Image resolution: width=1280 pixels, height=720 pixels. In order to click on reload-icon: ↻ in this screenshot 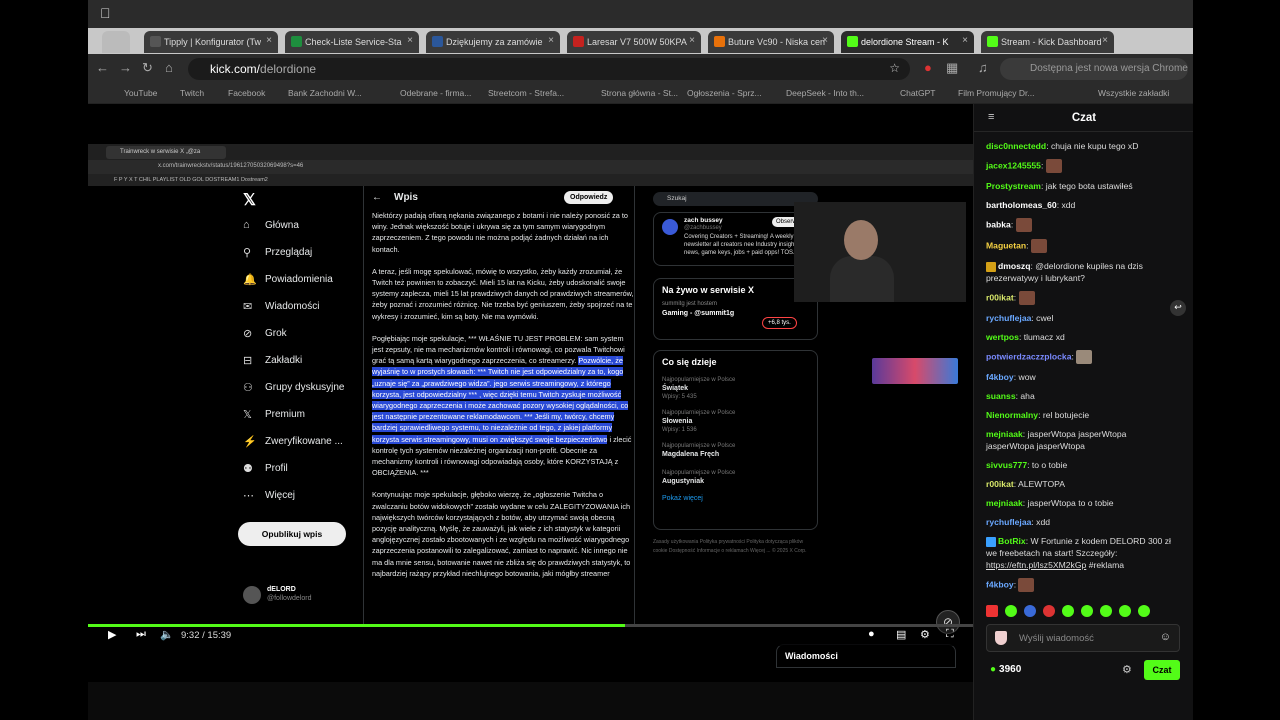, I will do `click(147, 68)`.